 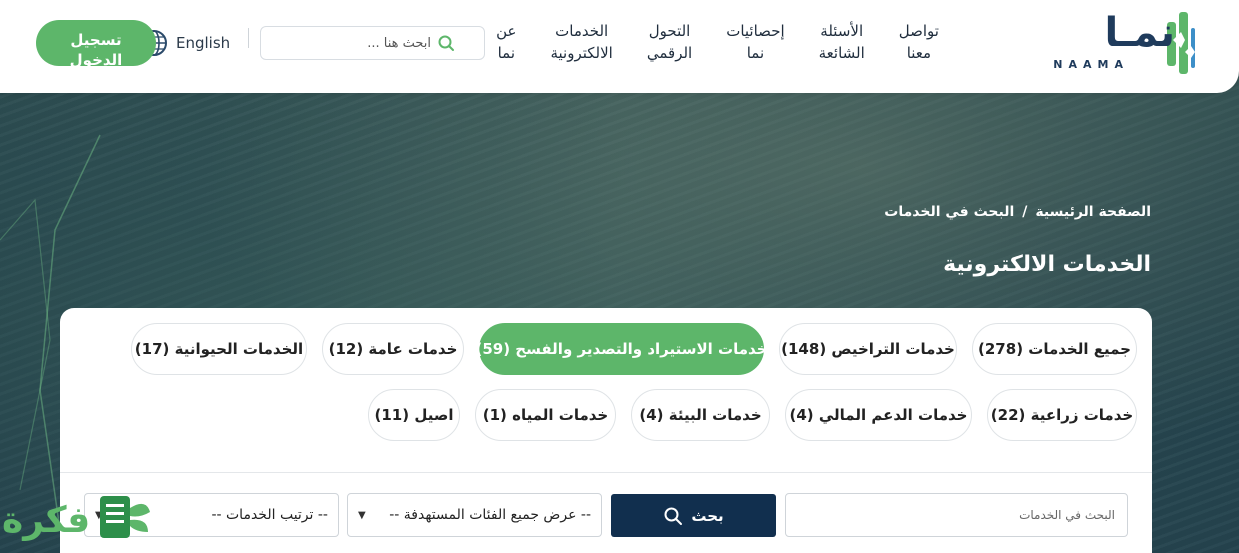 I want to click on breadcrumb-home: الصفحة الرئيسية, so click(x=1093, y=212).